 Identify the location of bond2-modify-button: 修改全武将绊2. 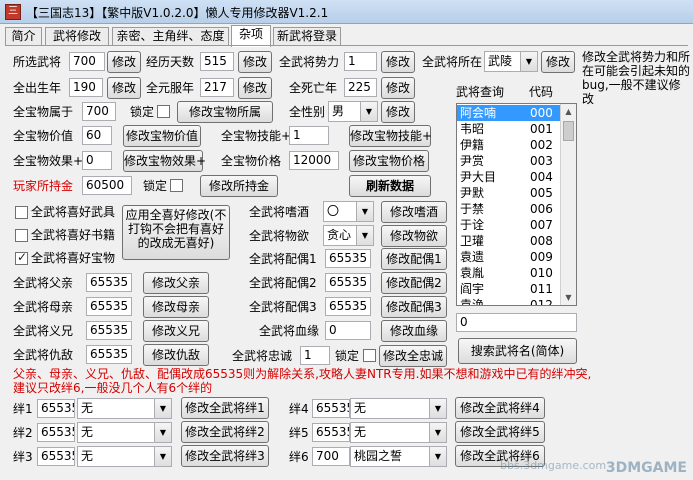
(225, 432).